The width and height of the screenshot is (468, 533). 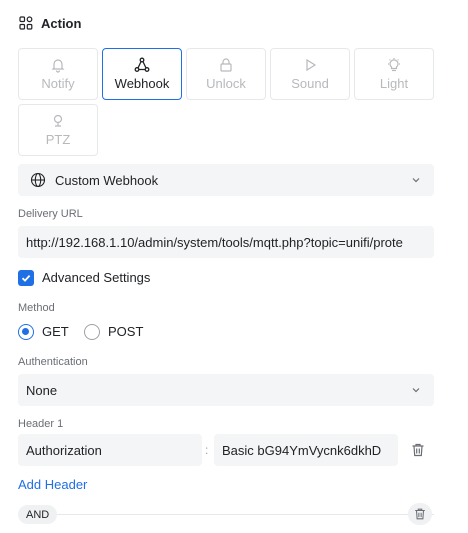 What do you see at coordinates (58, 66) in the screenshot?
I see `bell-icon` at bounding box center [58, 66].